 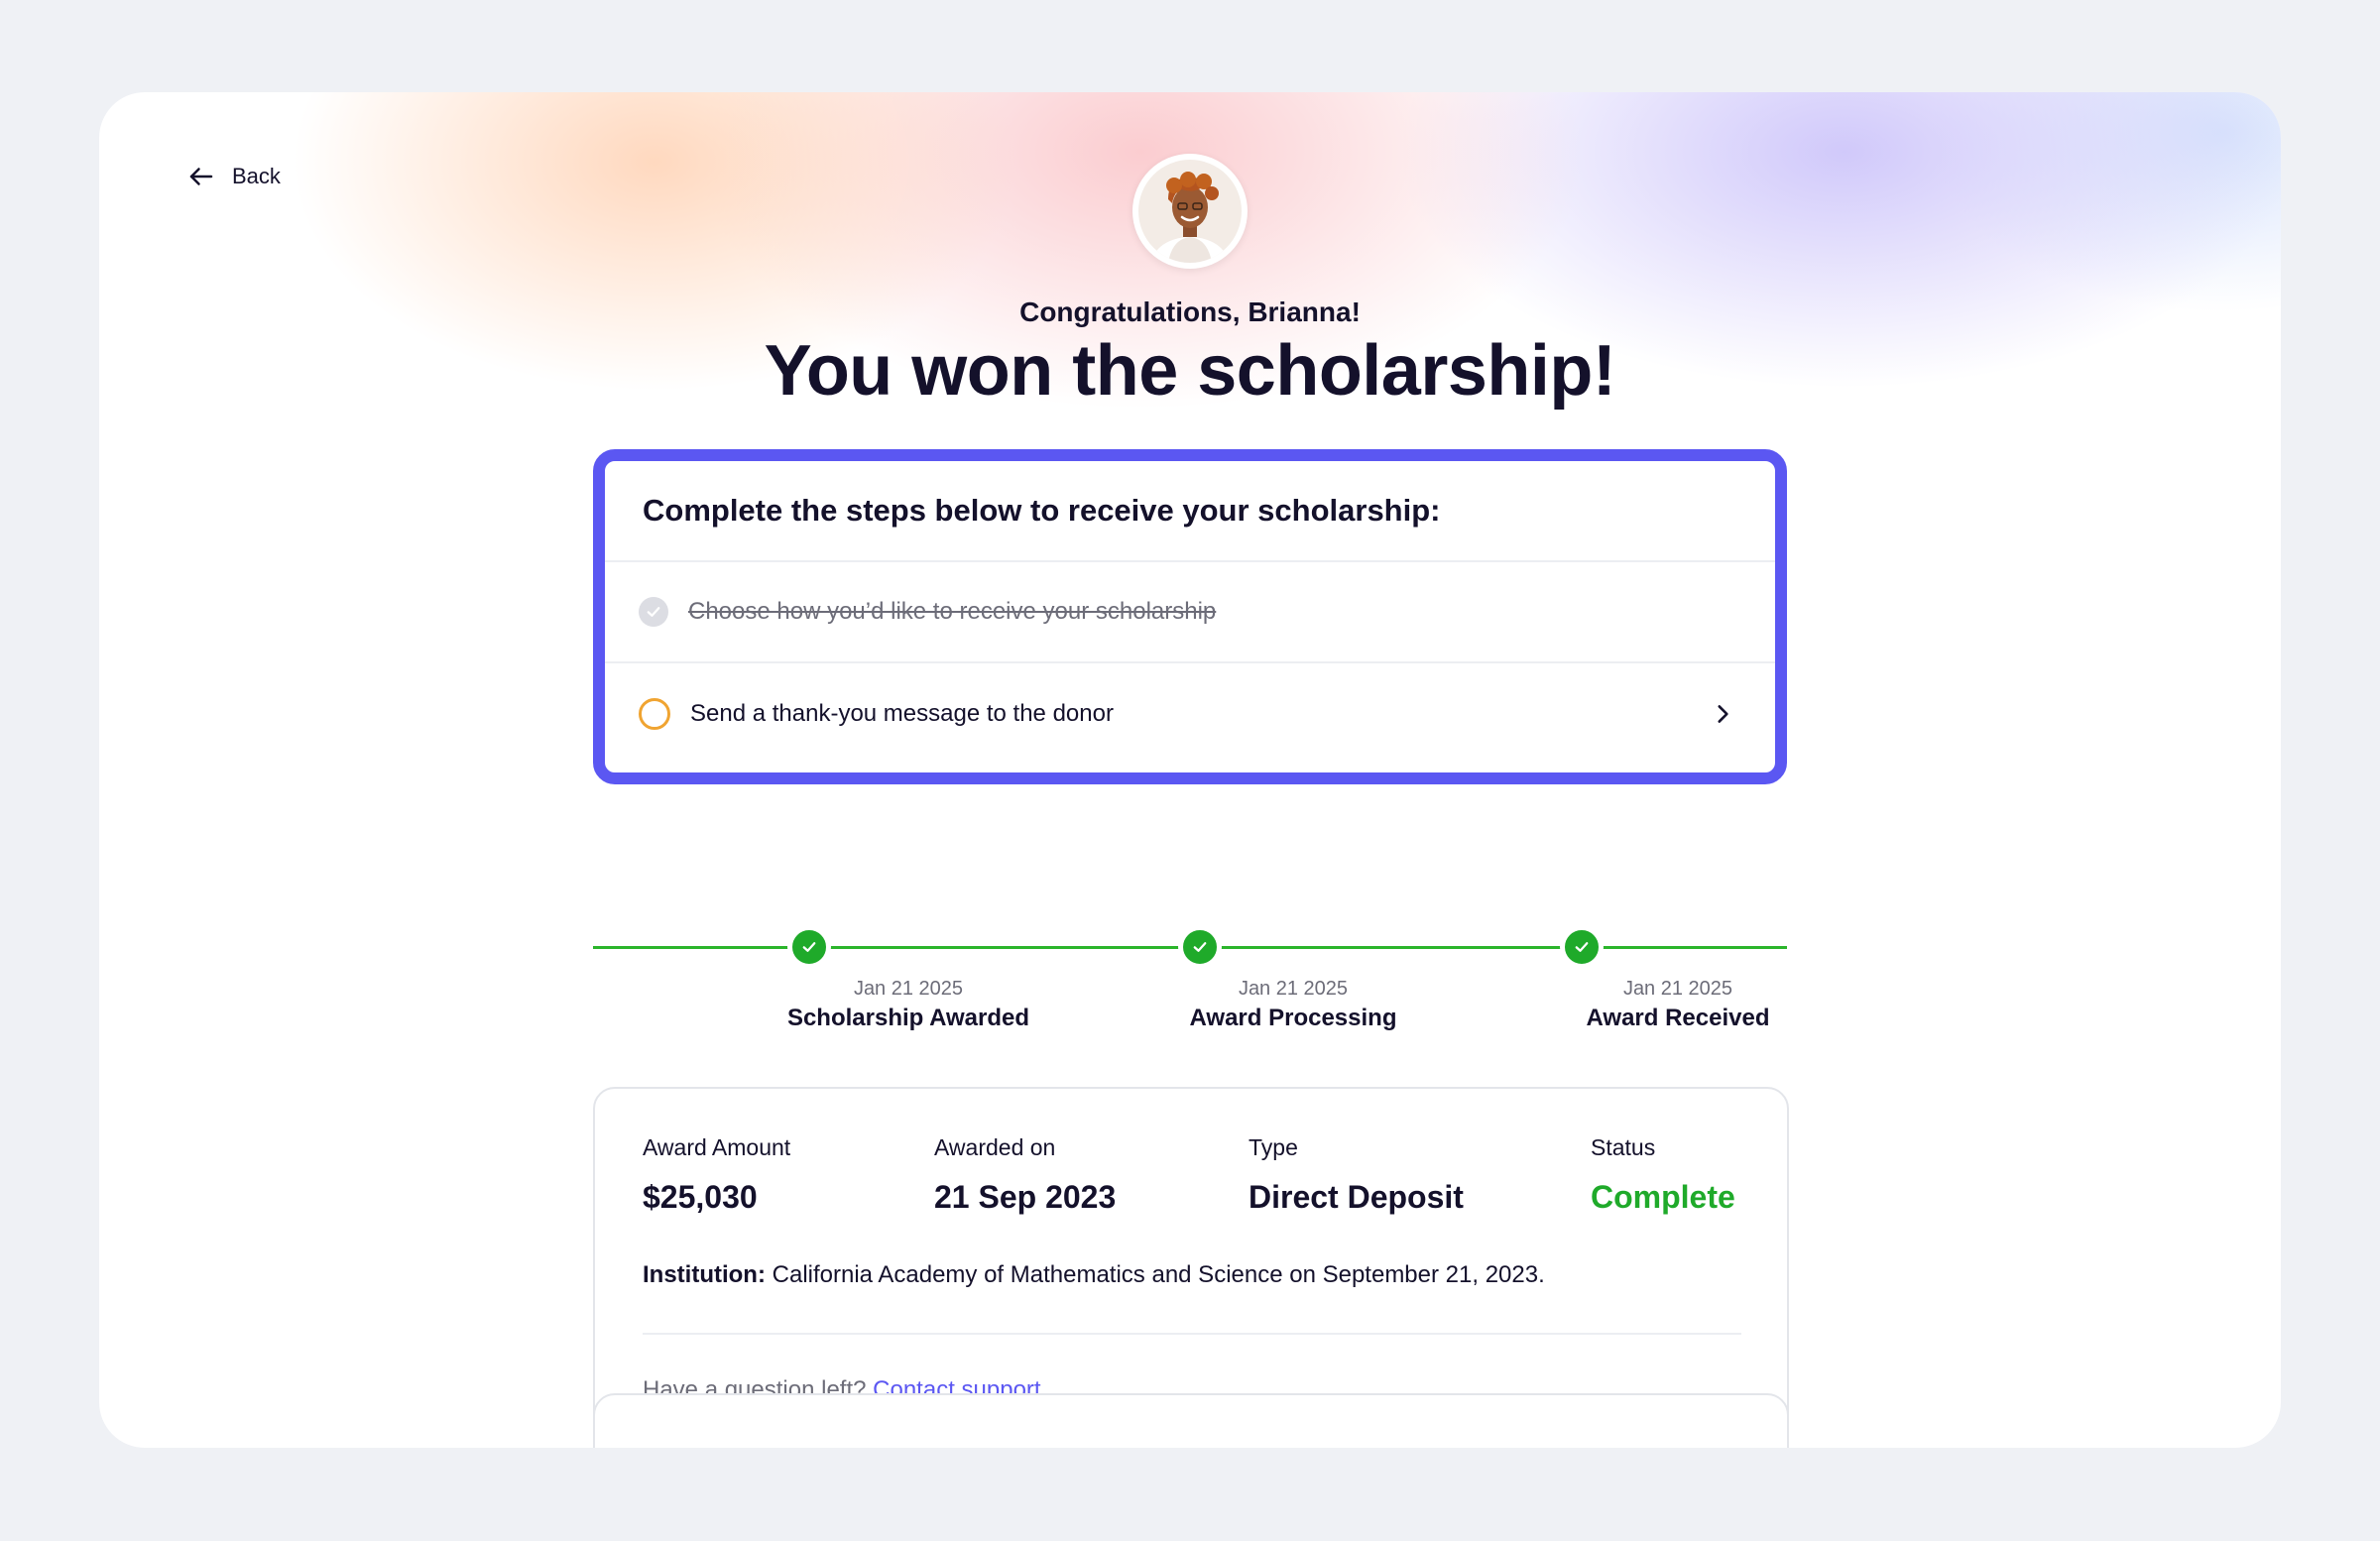 I want to click on field-value: 21 Sep 2023, so click(x=1025, y=1197).